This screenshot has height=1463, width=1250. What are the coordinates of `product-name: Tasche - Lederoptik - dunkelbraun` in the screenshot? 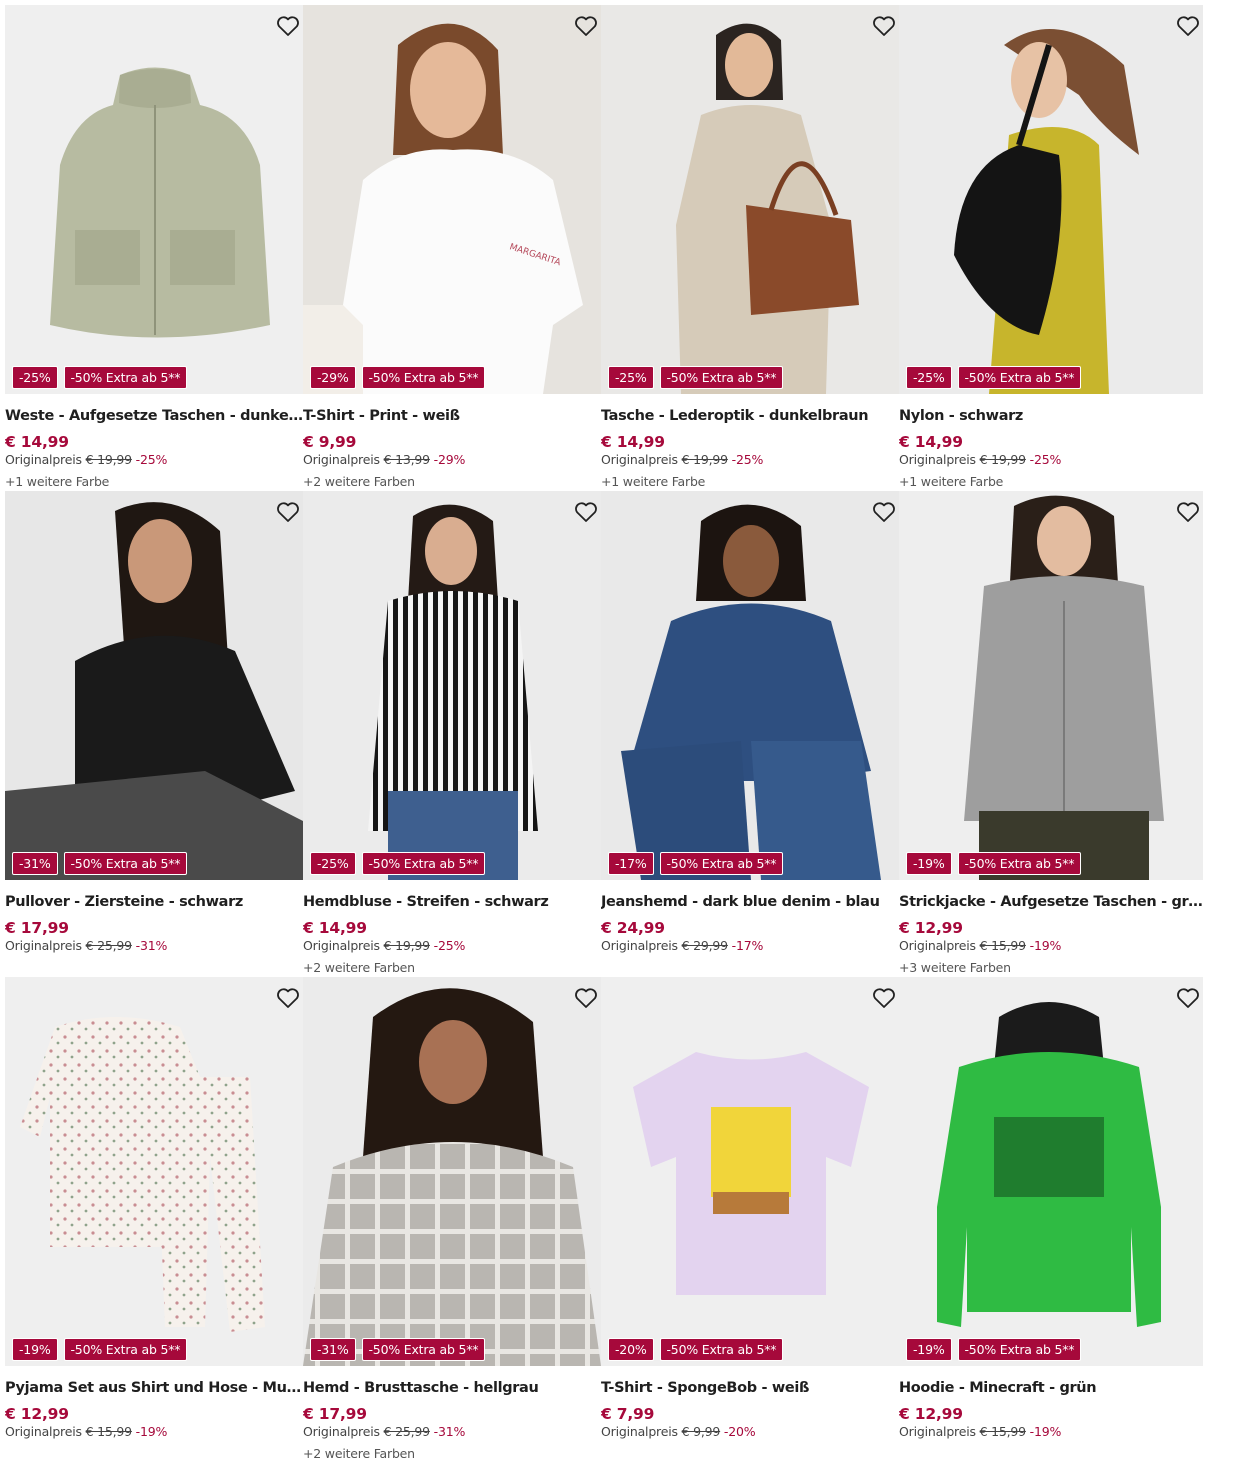 It's located at (750, 416).